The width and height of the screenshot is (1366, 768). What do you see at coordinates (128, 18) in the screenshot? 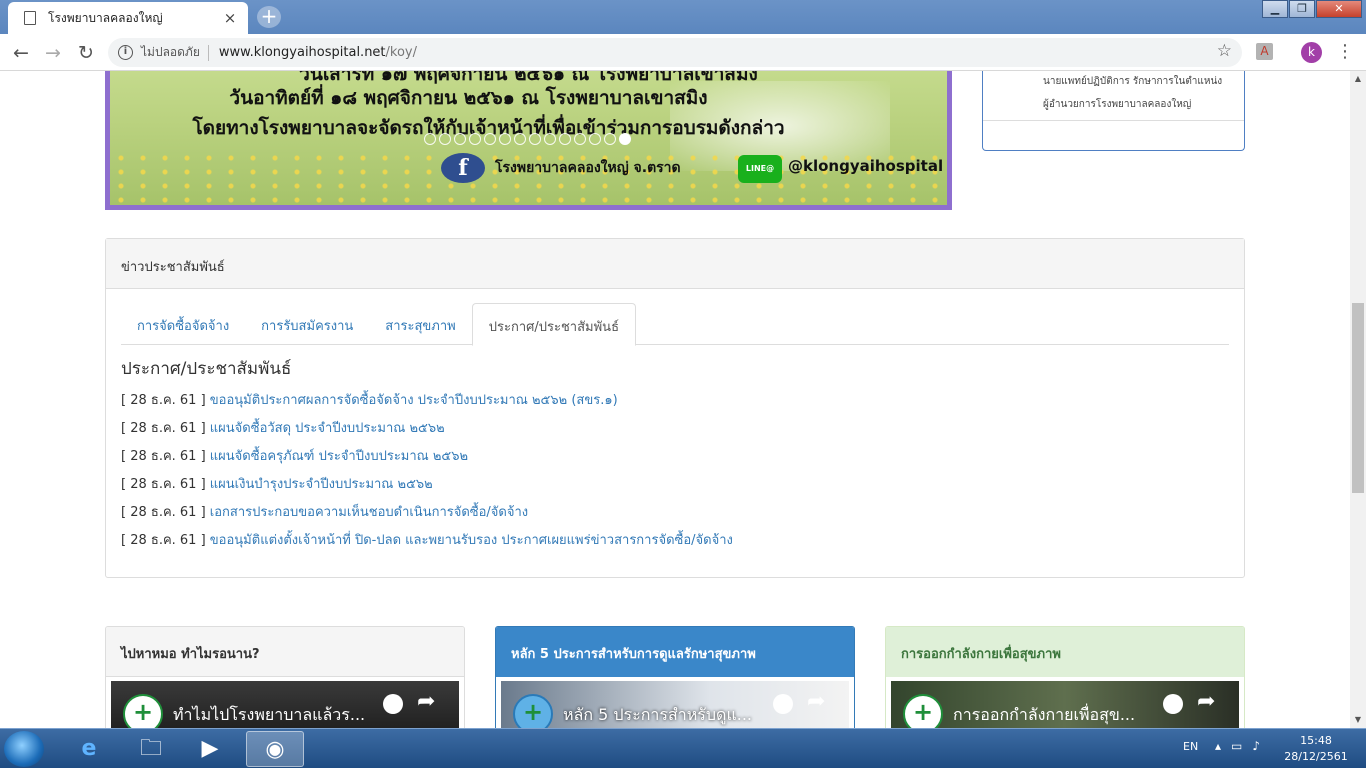
I see `browser-tab: โรงพยาบาลคลองใหญ่ ×` at bounding box center [128, 18].